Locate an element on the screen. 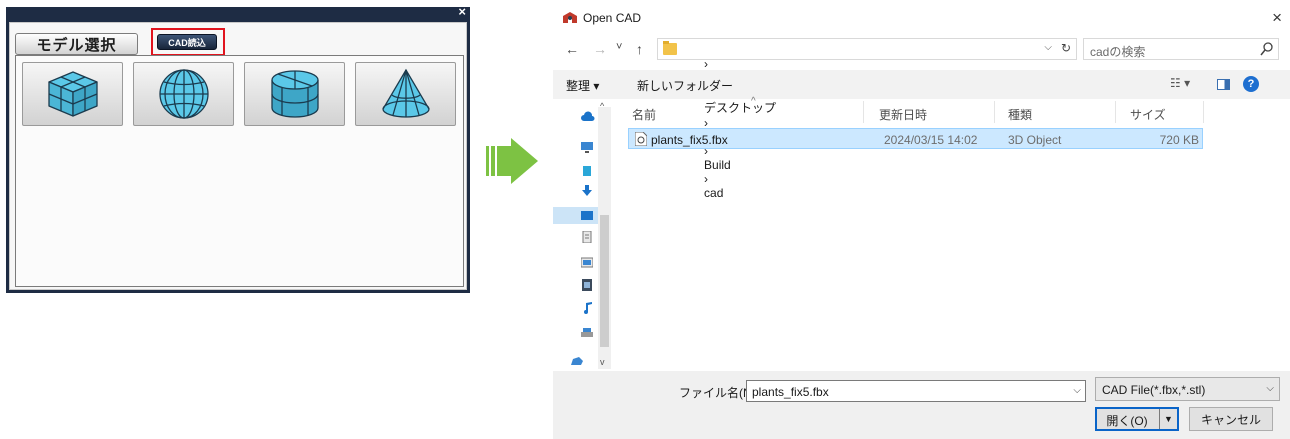 This screenshot has width=1290, height=439. column-header: 名前 ^ 更新日時 種類 サイズ is located at coordinates (915, 109).